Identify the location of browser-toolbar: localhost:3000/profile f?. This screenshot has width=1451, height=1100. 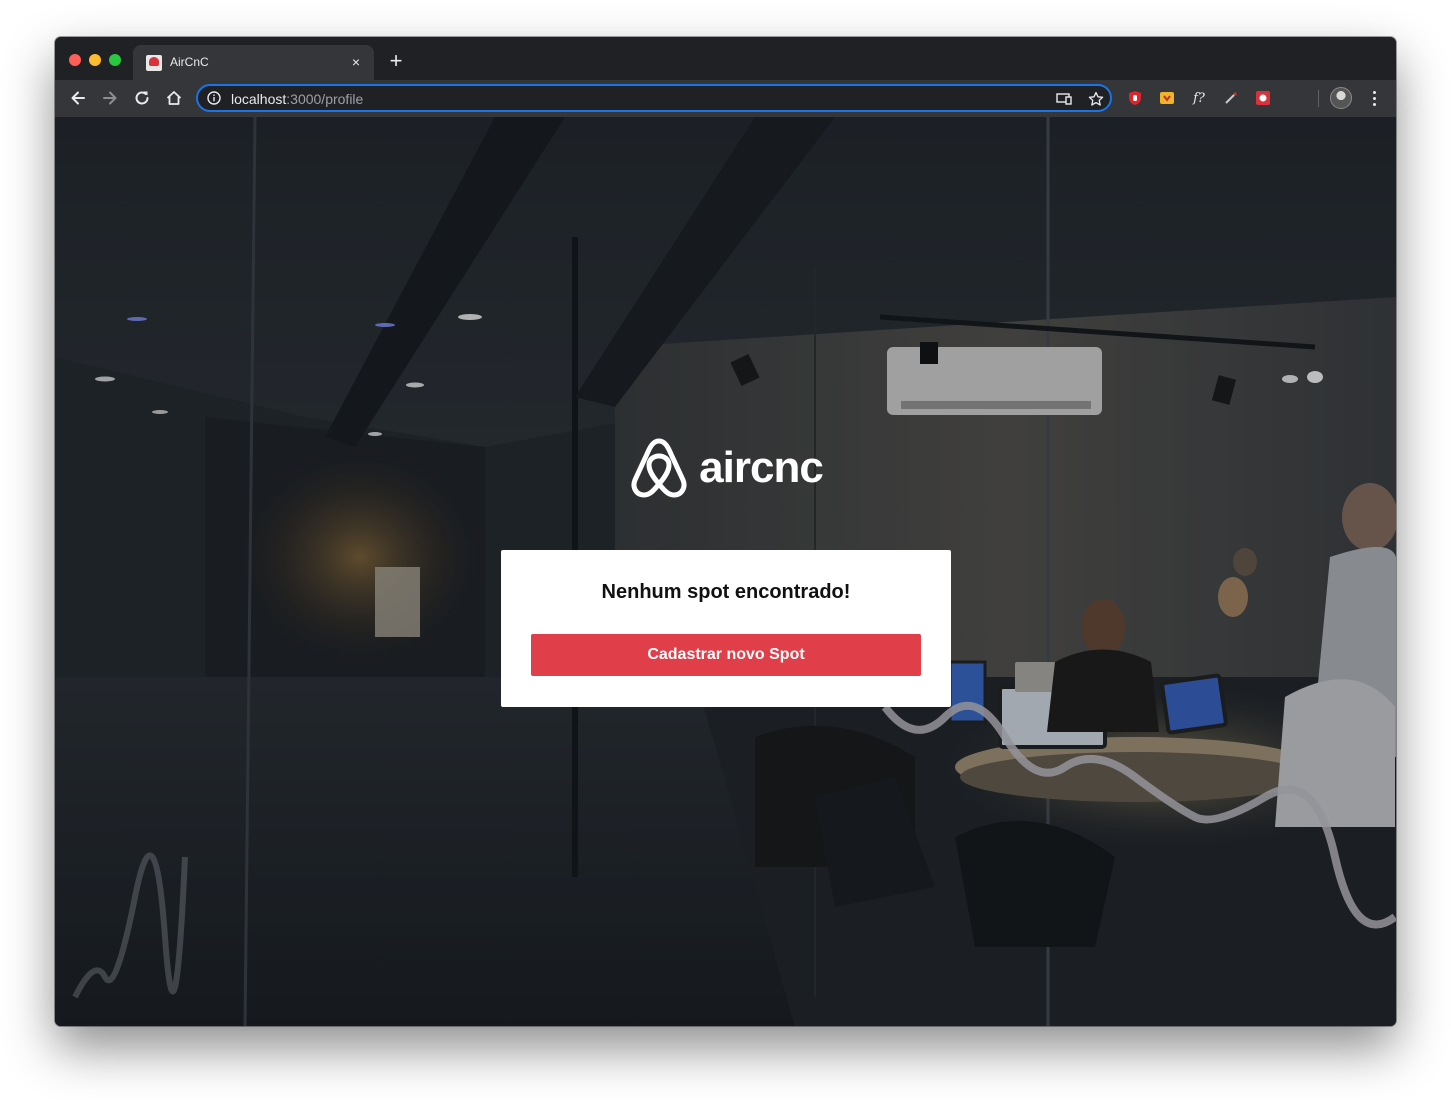
(725, 98).